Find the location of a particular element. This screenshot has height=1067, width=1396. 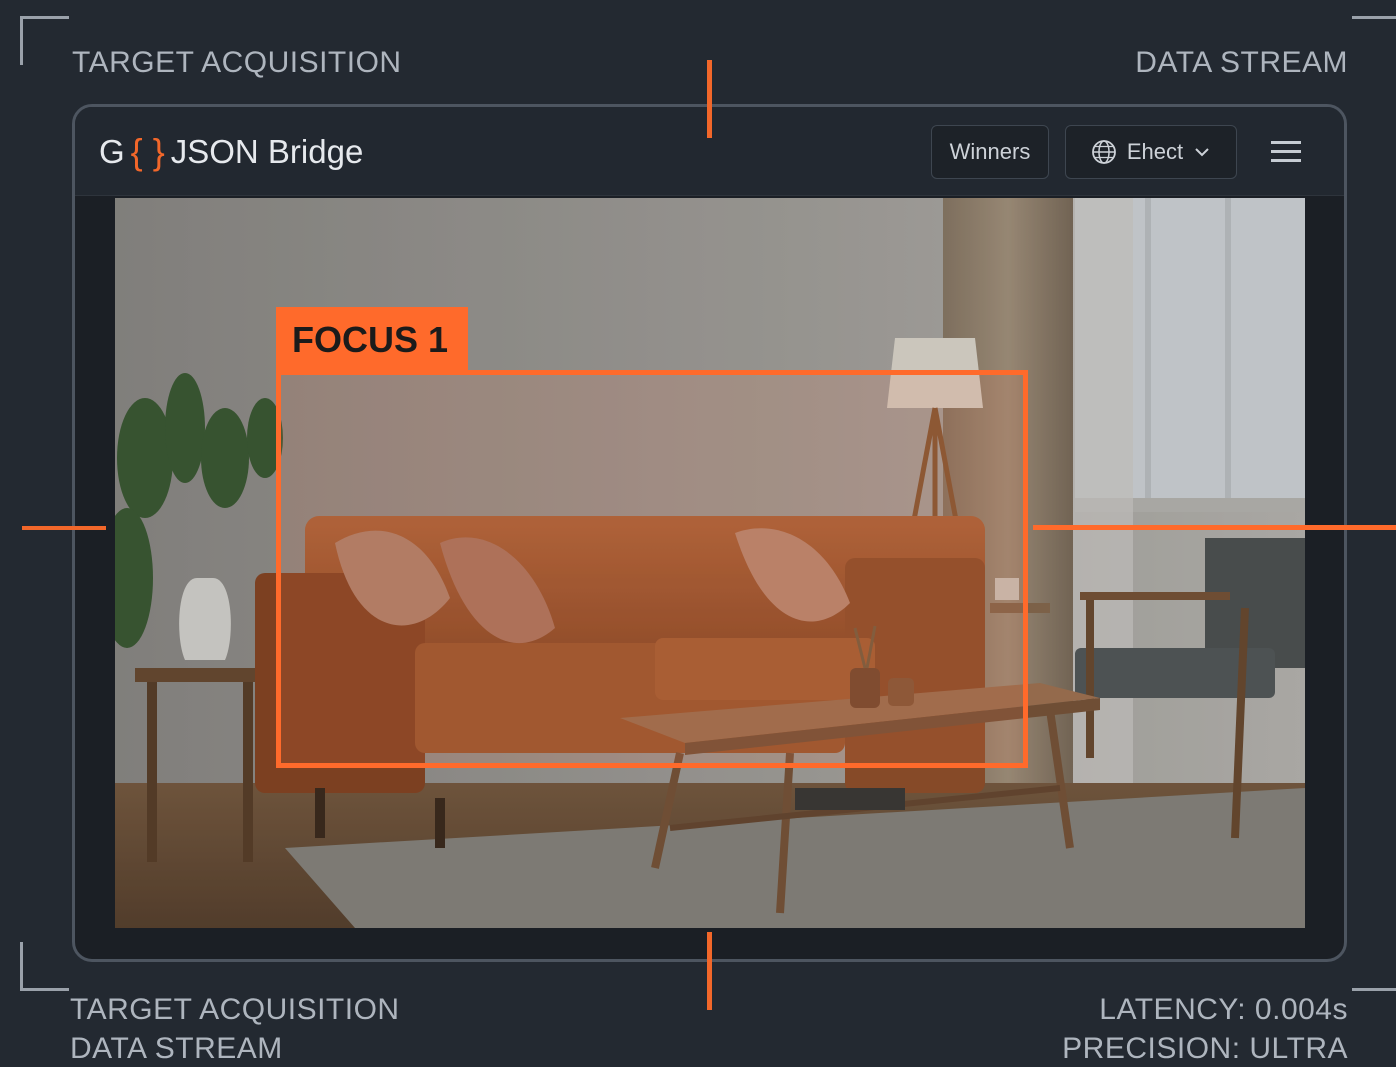

brand-prefix: G is located at coordinates (112, 151).